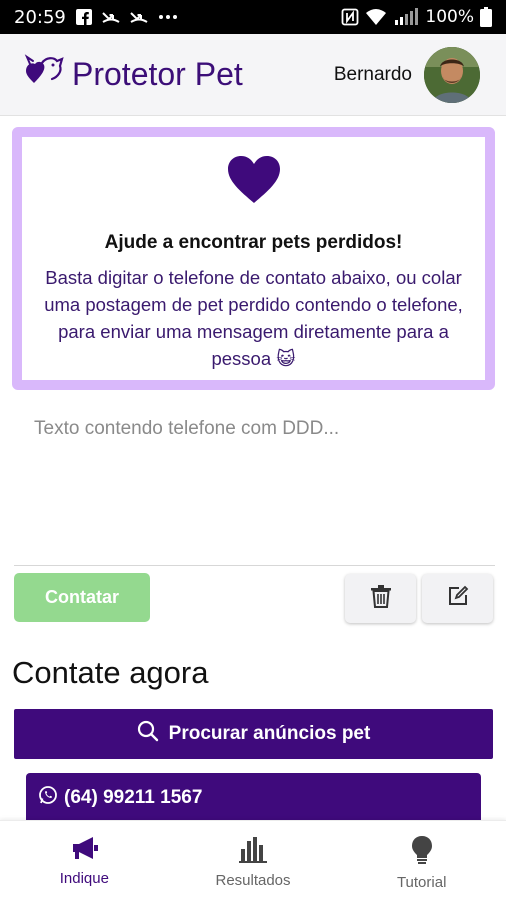 The height and width of the screenshot is (900, 506). Describe the element at coordinates (168, 17) in the screenshot. I see `more-dots-icon` at that location.